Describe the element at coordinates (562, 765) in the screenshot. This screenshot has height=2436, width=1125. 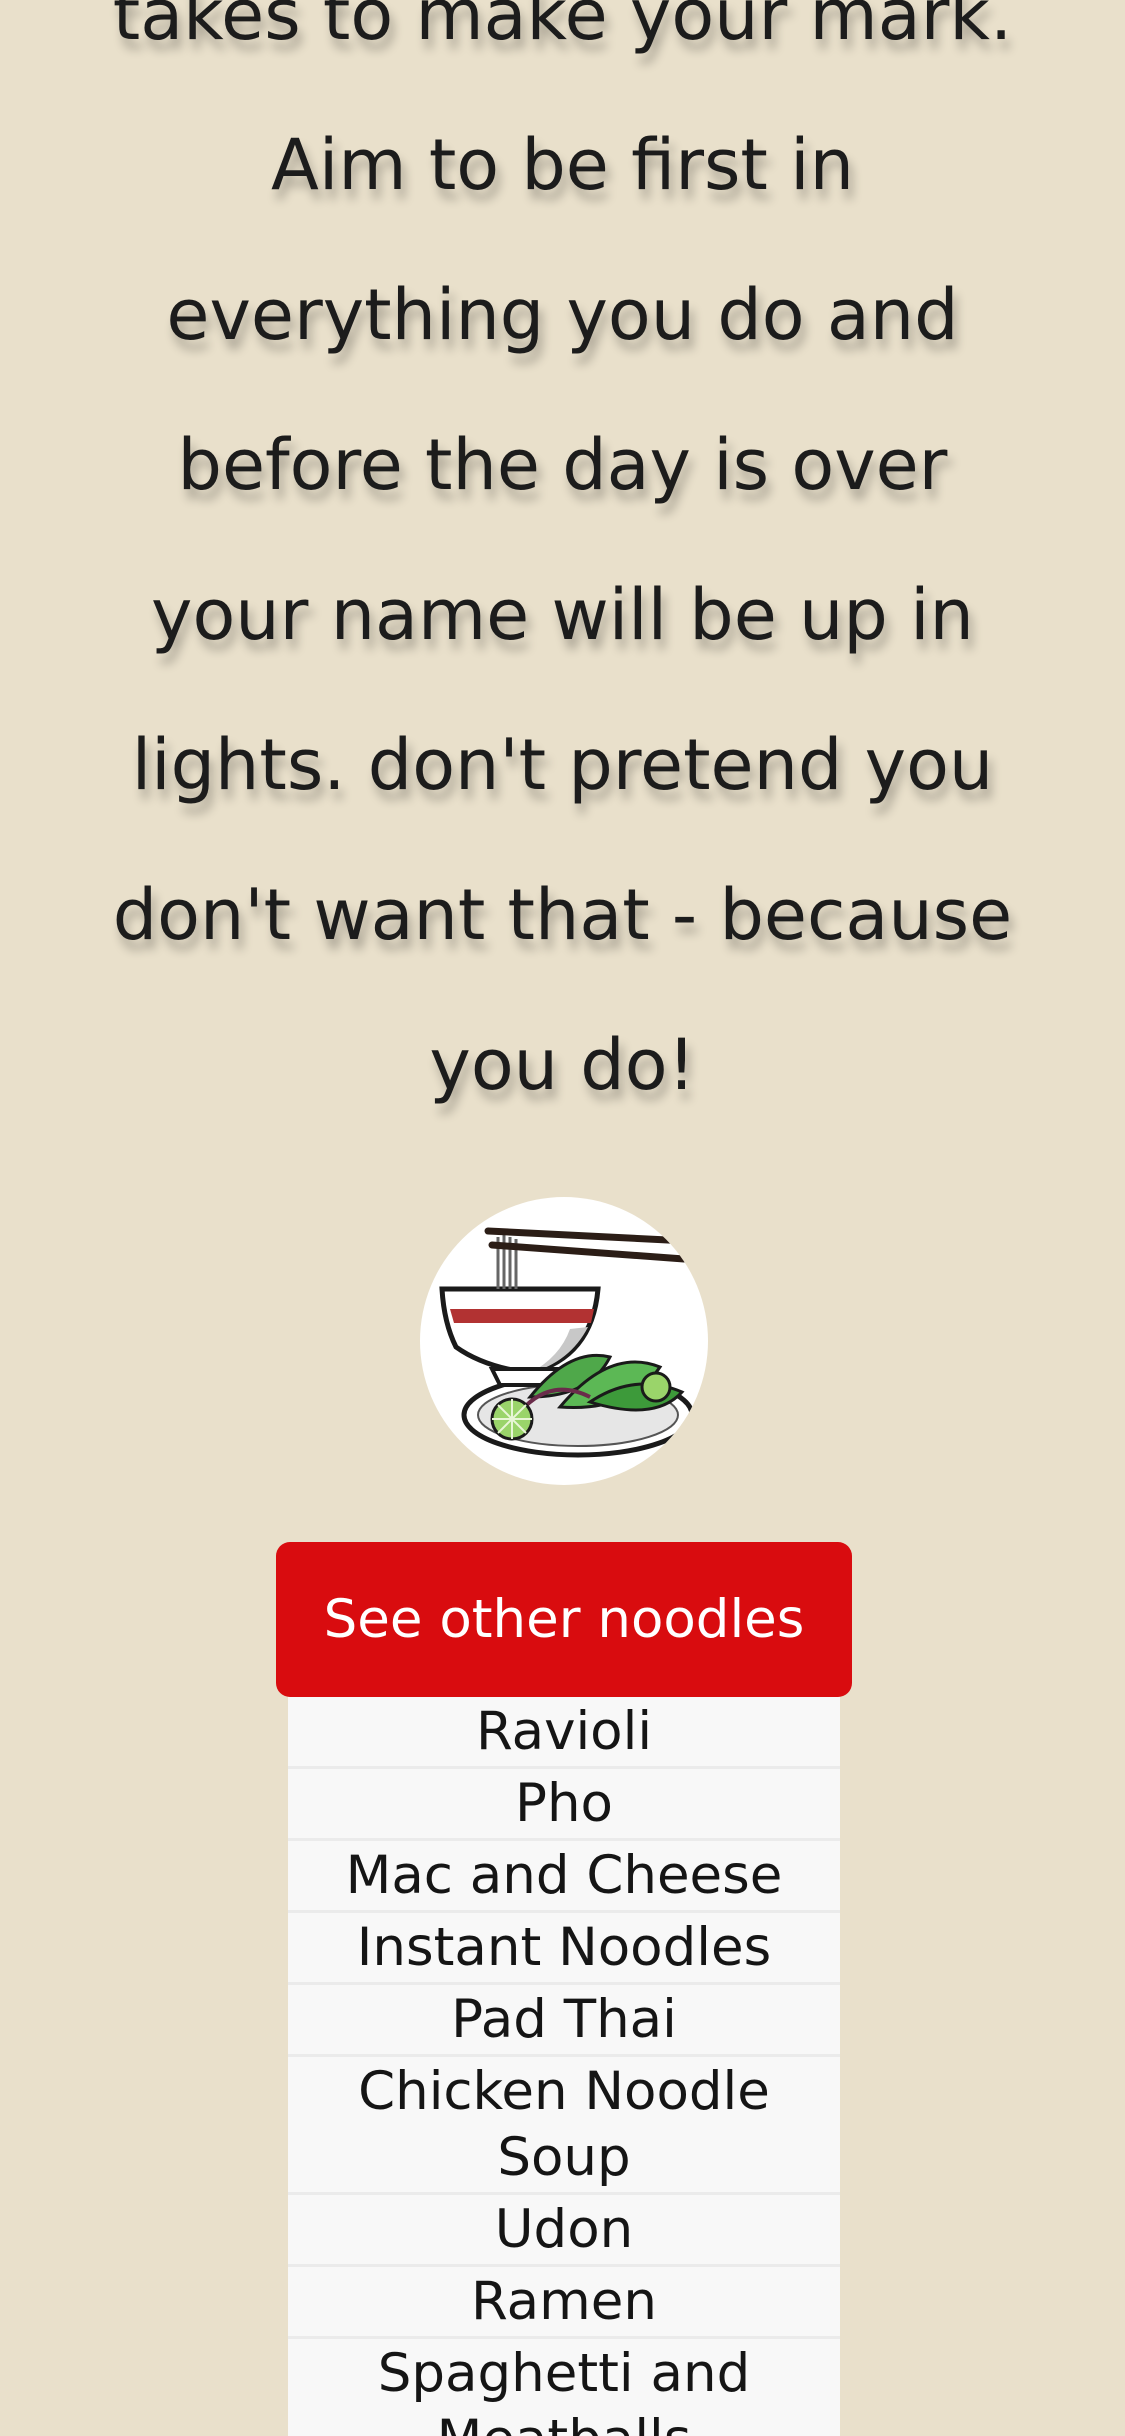
I see `quote-line: lights. don't pretend you` at that location.